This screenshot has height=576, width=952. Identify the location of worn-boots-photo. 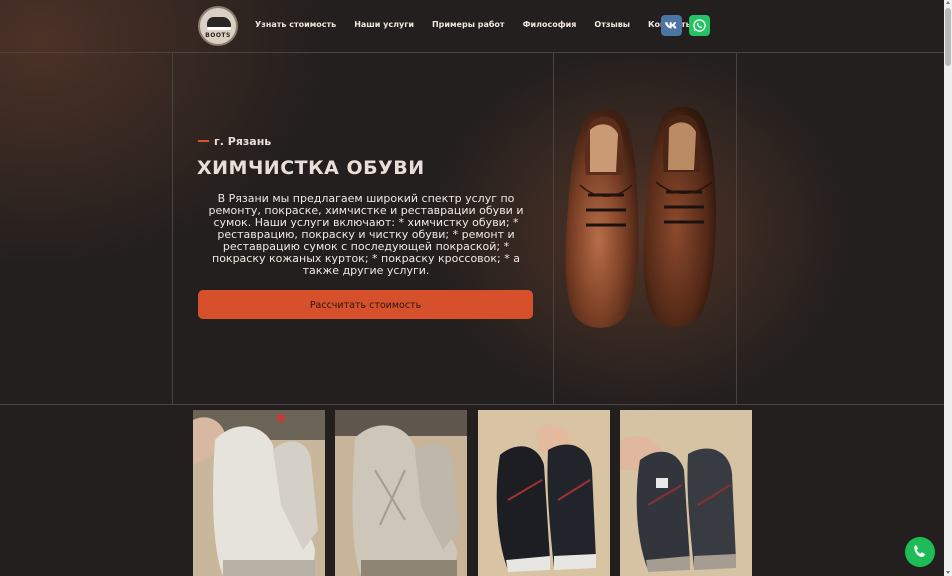
(401, 493).